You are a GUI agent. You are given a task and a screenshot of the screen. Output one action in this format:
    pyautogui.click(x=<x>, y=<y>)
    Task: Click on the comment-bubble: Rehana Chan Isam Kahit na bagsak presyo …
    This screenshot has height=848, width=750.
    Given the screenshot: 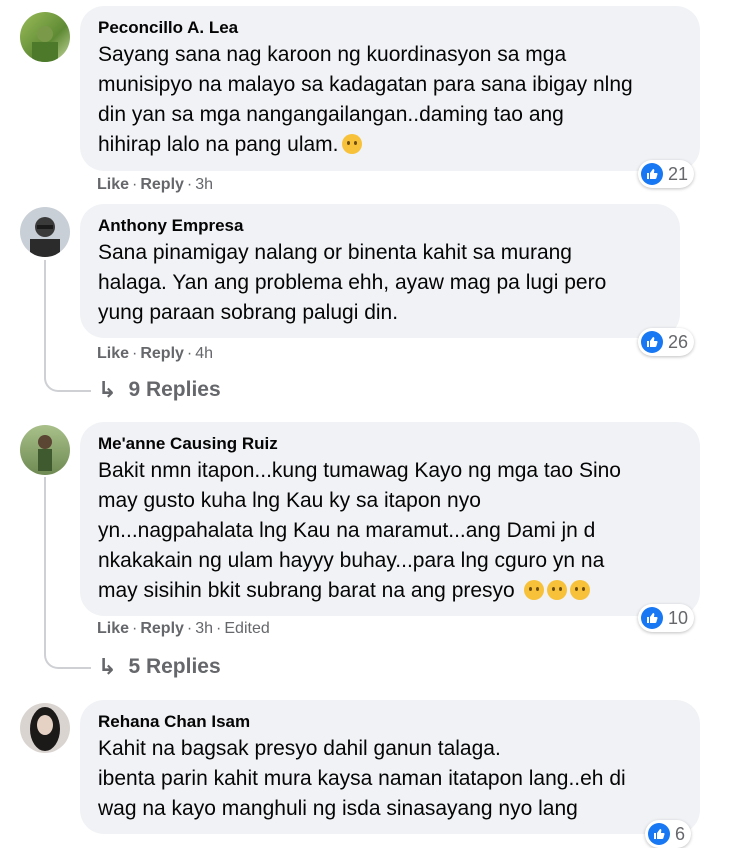 What is the action you would take?
    pyautogui.click(x=390, y=767)
    